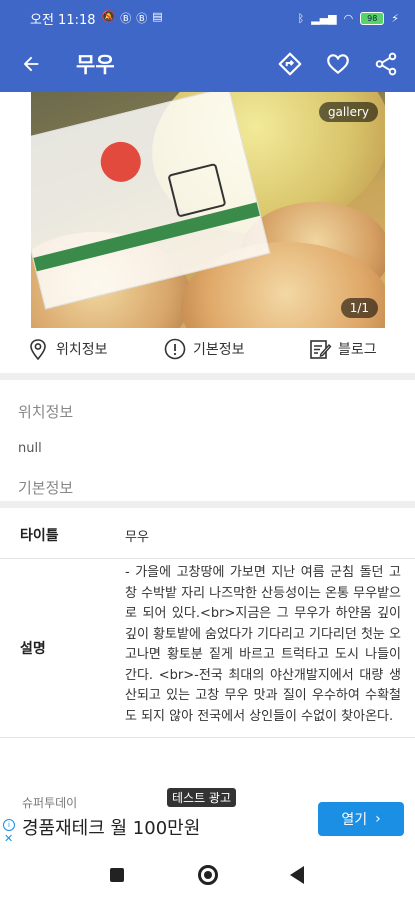 Image resolution: width=415 pixels, height=900 pixels. Describe the element at coordinates (9, 825) in the screenshot. I see `ad-info-icon: i` at that location.